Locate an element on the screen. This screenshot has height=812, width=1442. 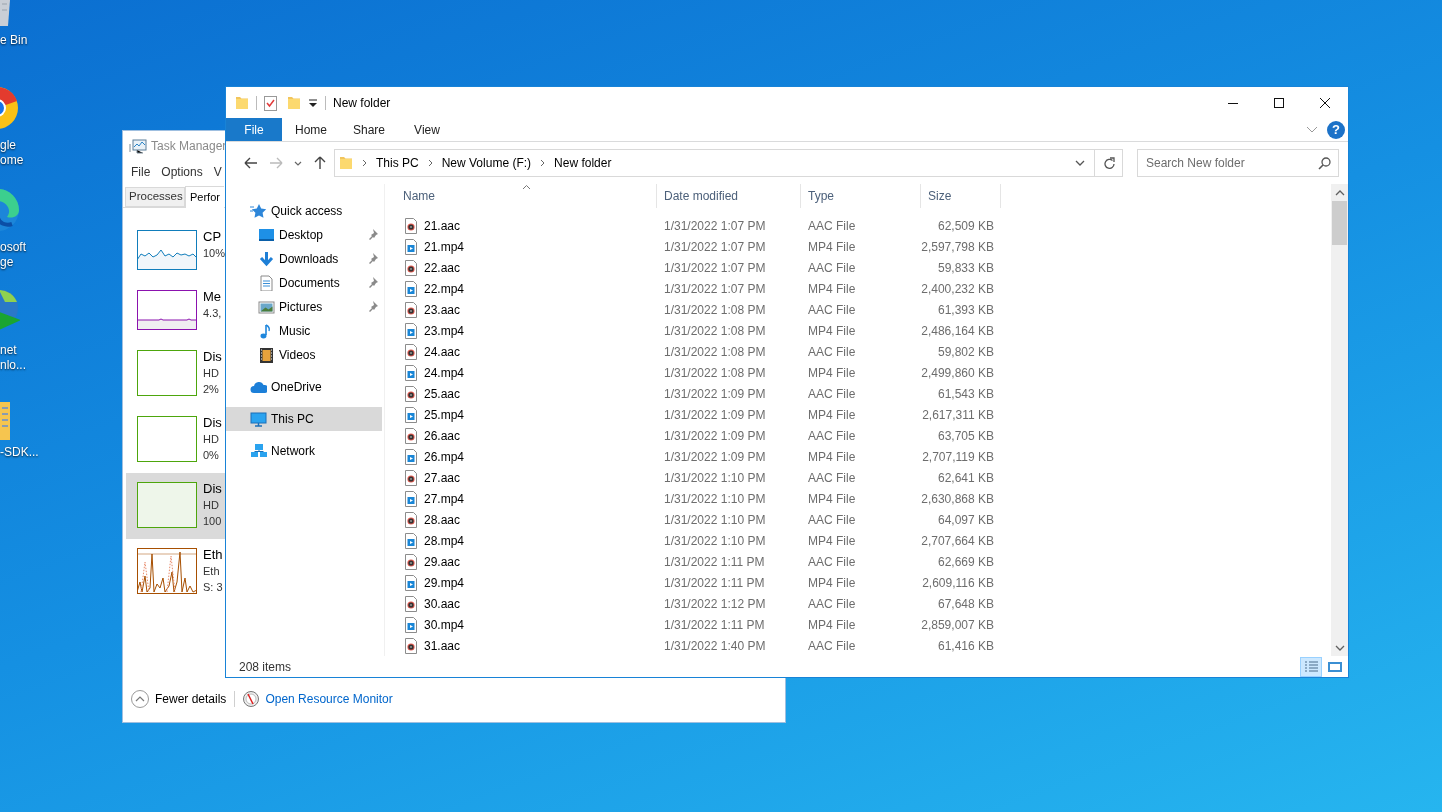
address-bar: This PC New Volume (F:) New folder is located at coordinates (728, 163).